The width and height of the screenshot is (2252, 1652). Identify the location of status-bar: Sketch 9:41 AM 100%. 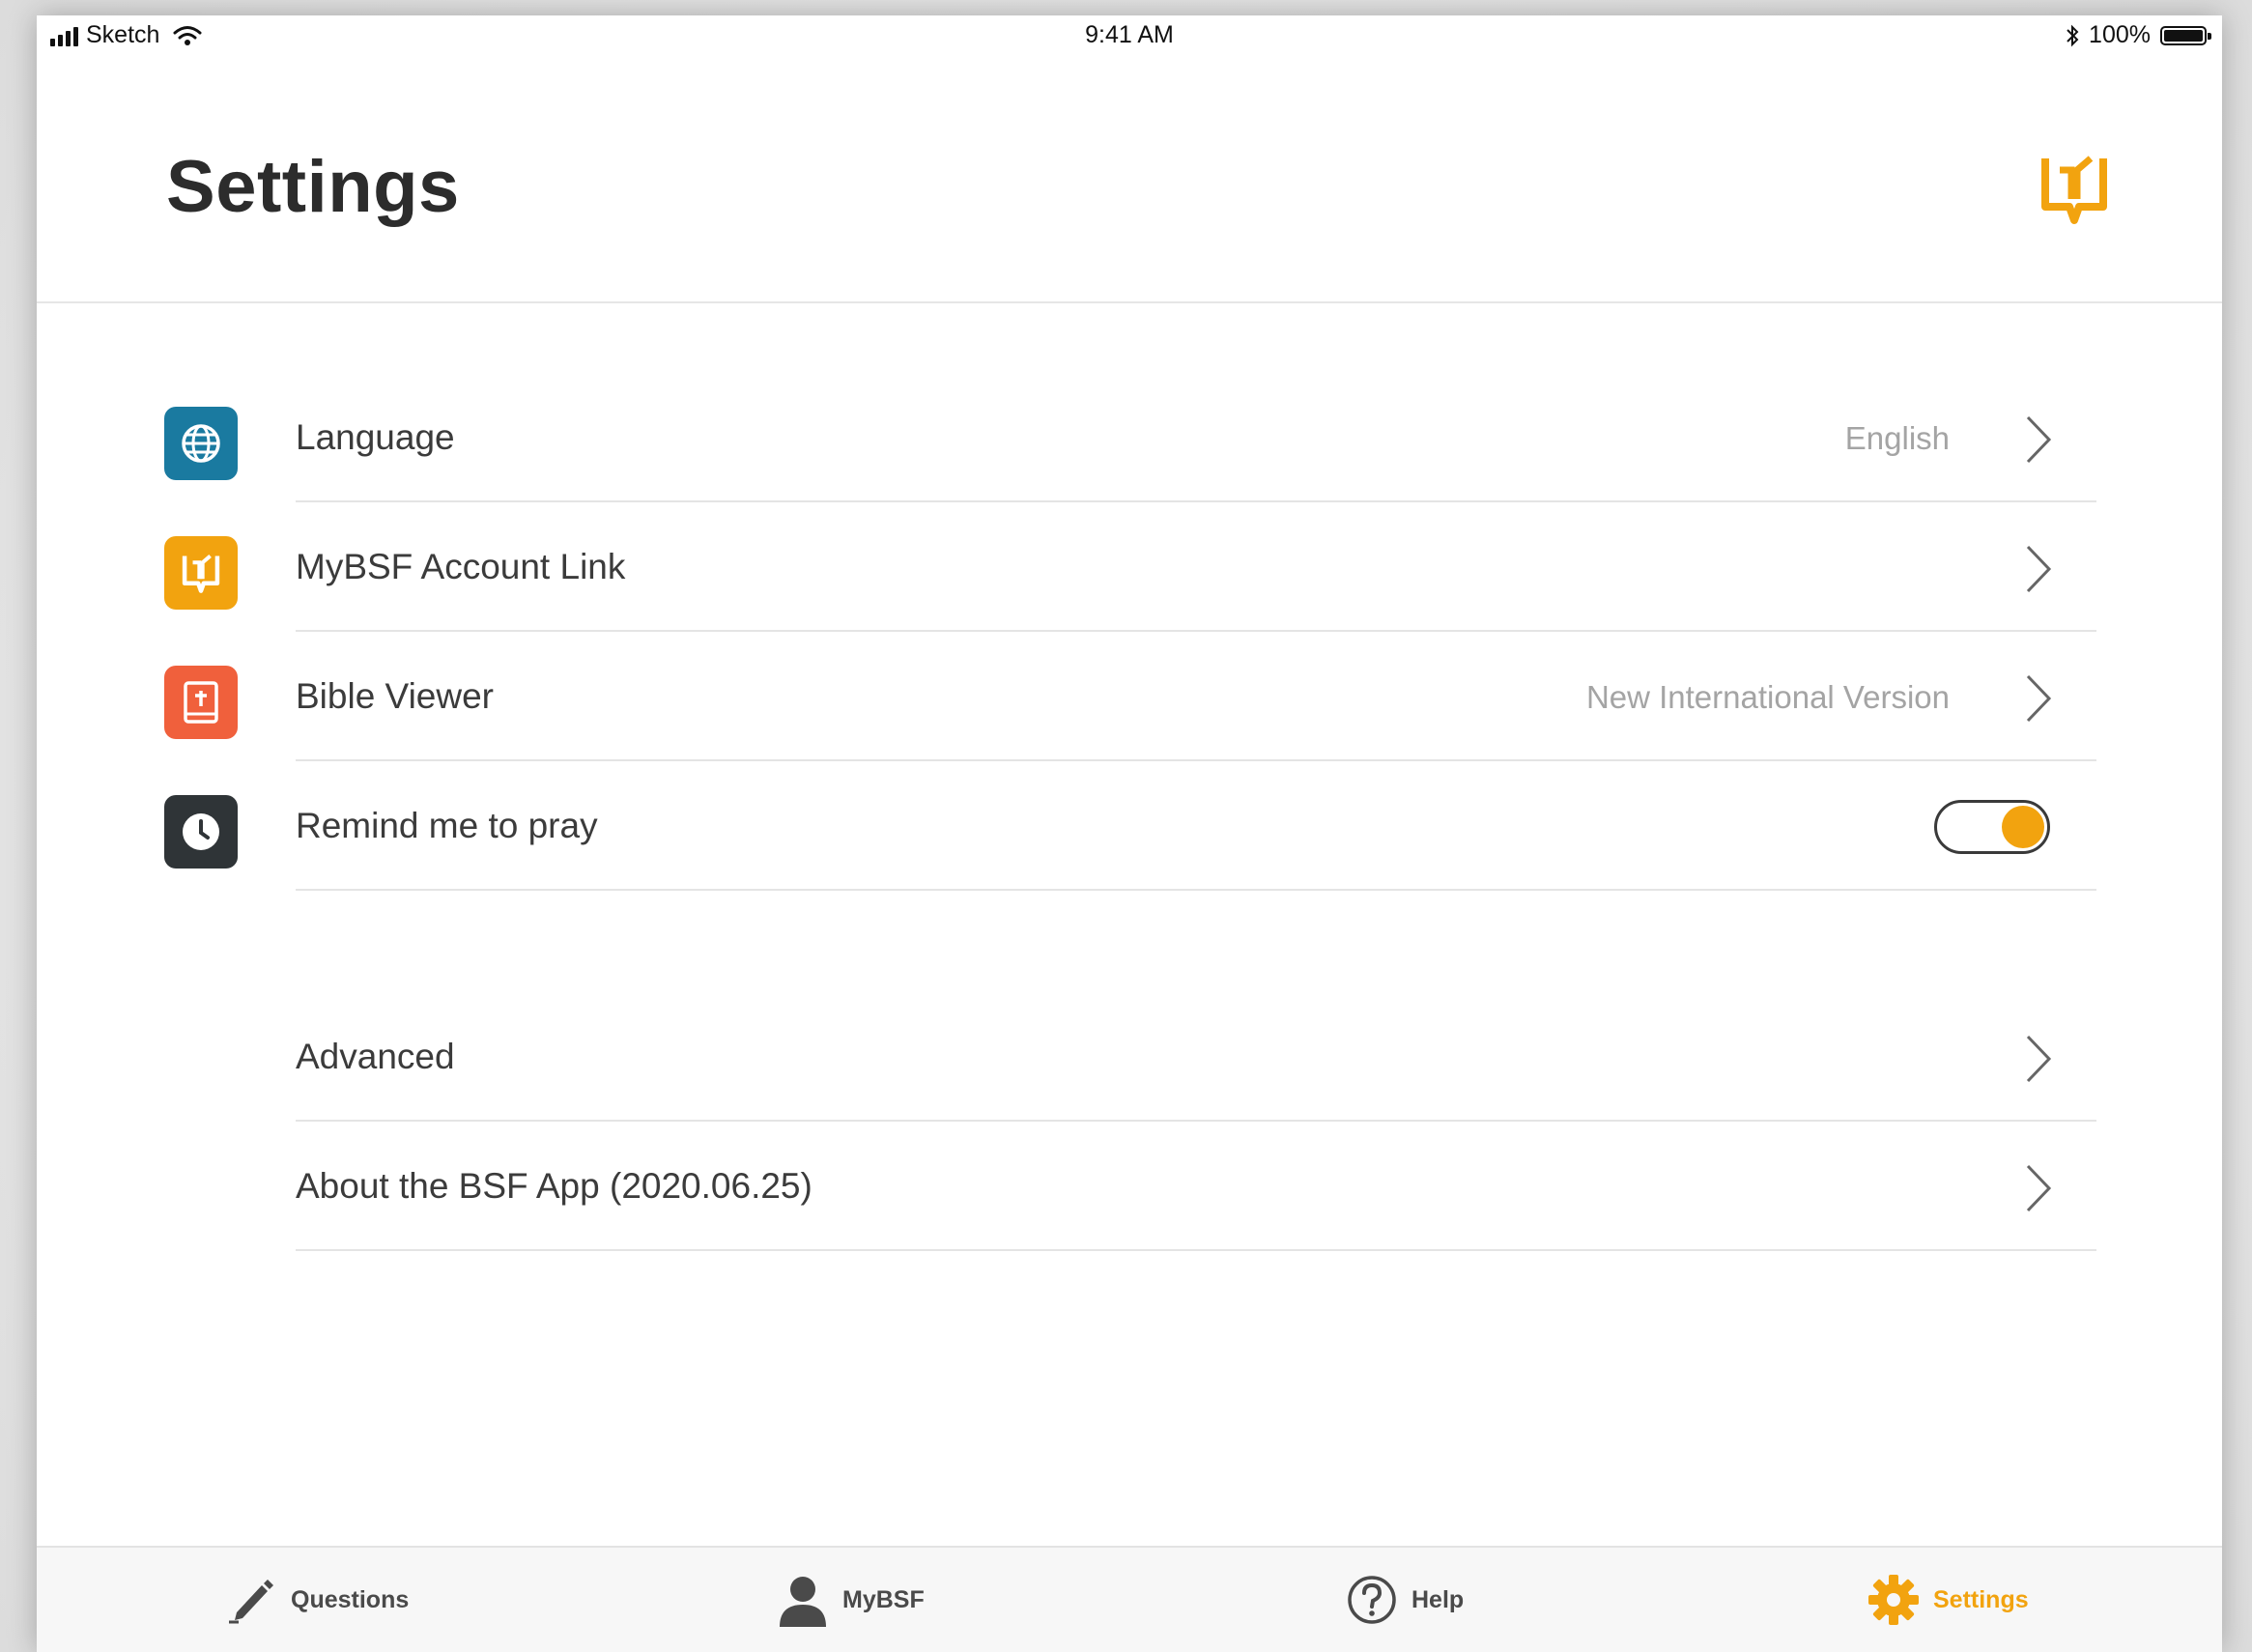
(1130, 36).